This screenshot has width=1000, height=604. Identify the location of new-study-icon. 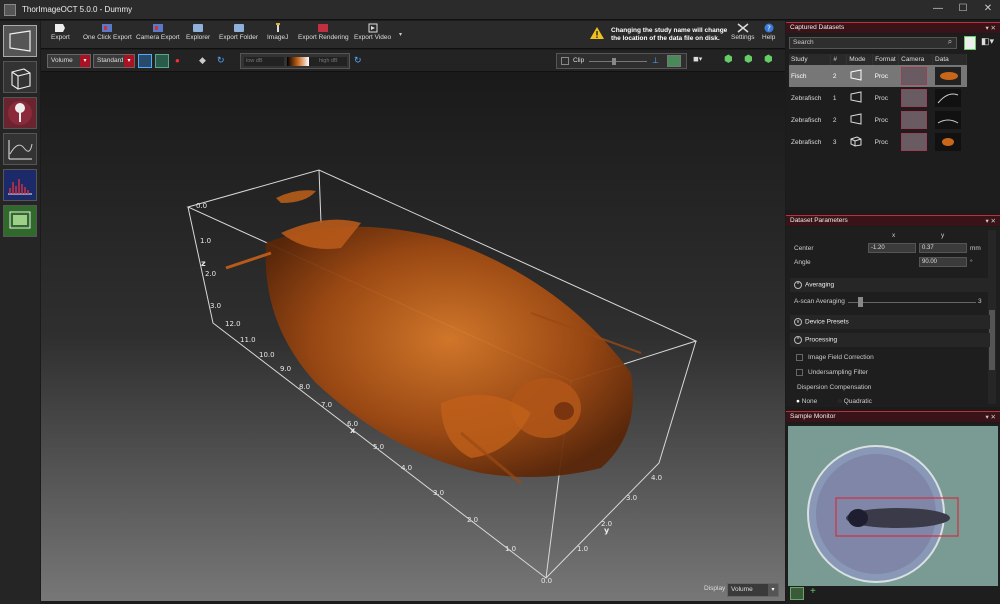
(970, 43).